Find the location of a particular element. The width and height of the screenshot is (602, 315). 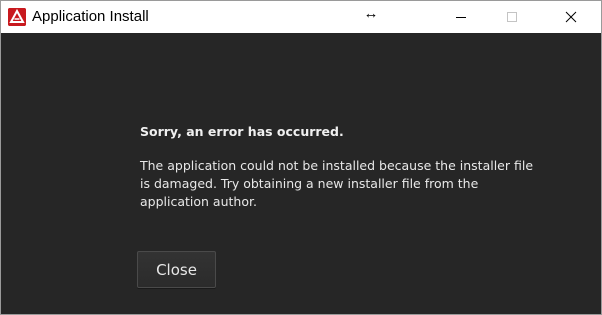

minimize-icon is located at coordinates (461, 17).